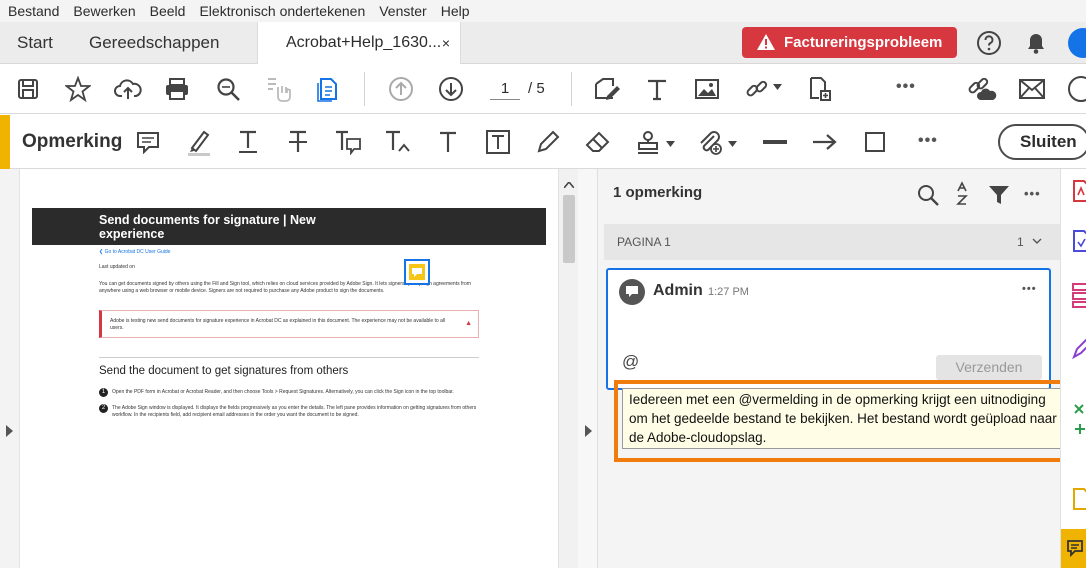 Image resolution: width=1086 pixels, height=568 pixels. I want to click on mention-button: @, so click(630, 362).